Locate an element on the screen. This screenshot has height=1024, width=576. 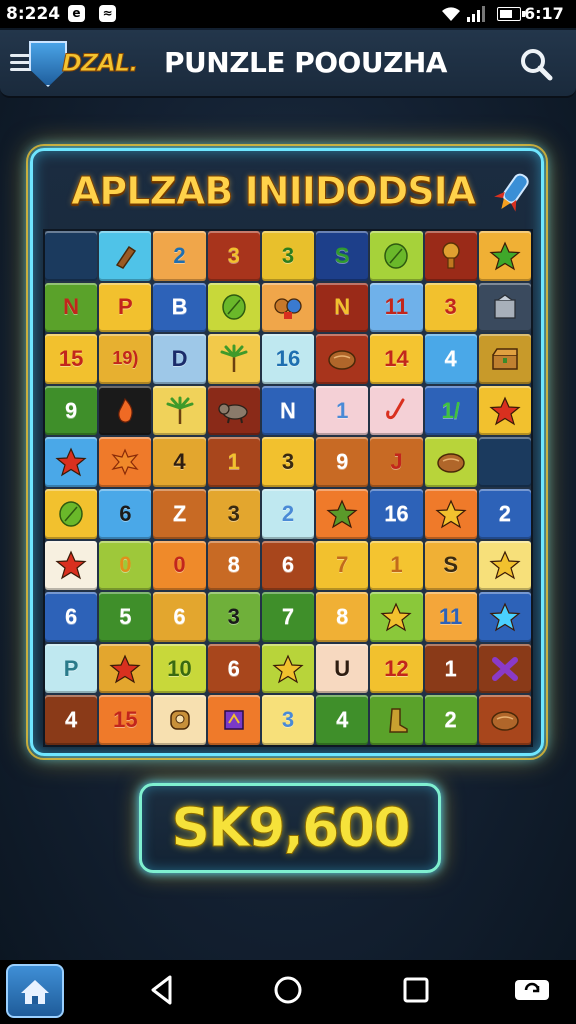
splat2-icon is located at coordinates (505, 669).